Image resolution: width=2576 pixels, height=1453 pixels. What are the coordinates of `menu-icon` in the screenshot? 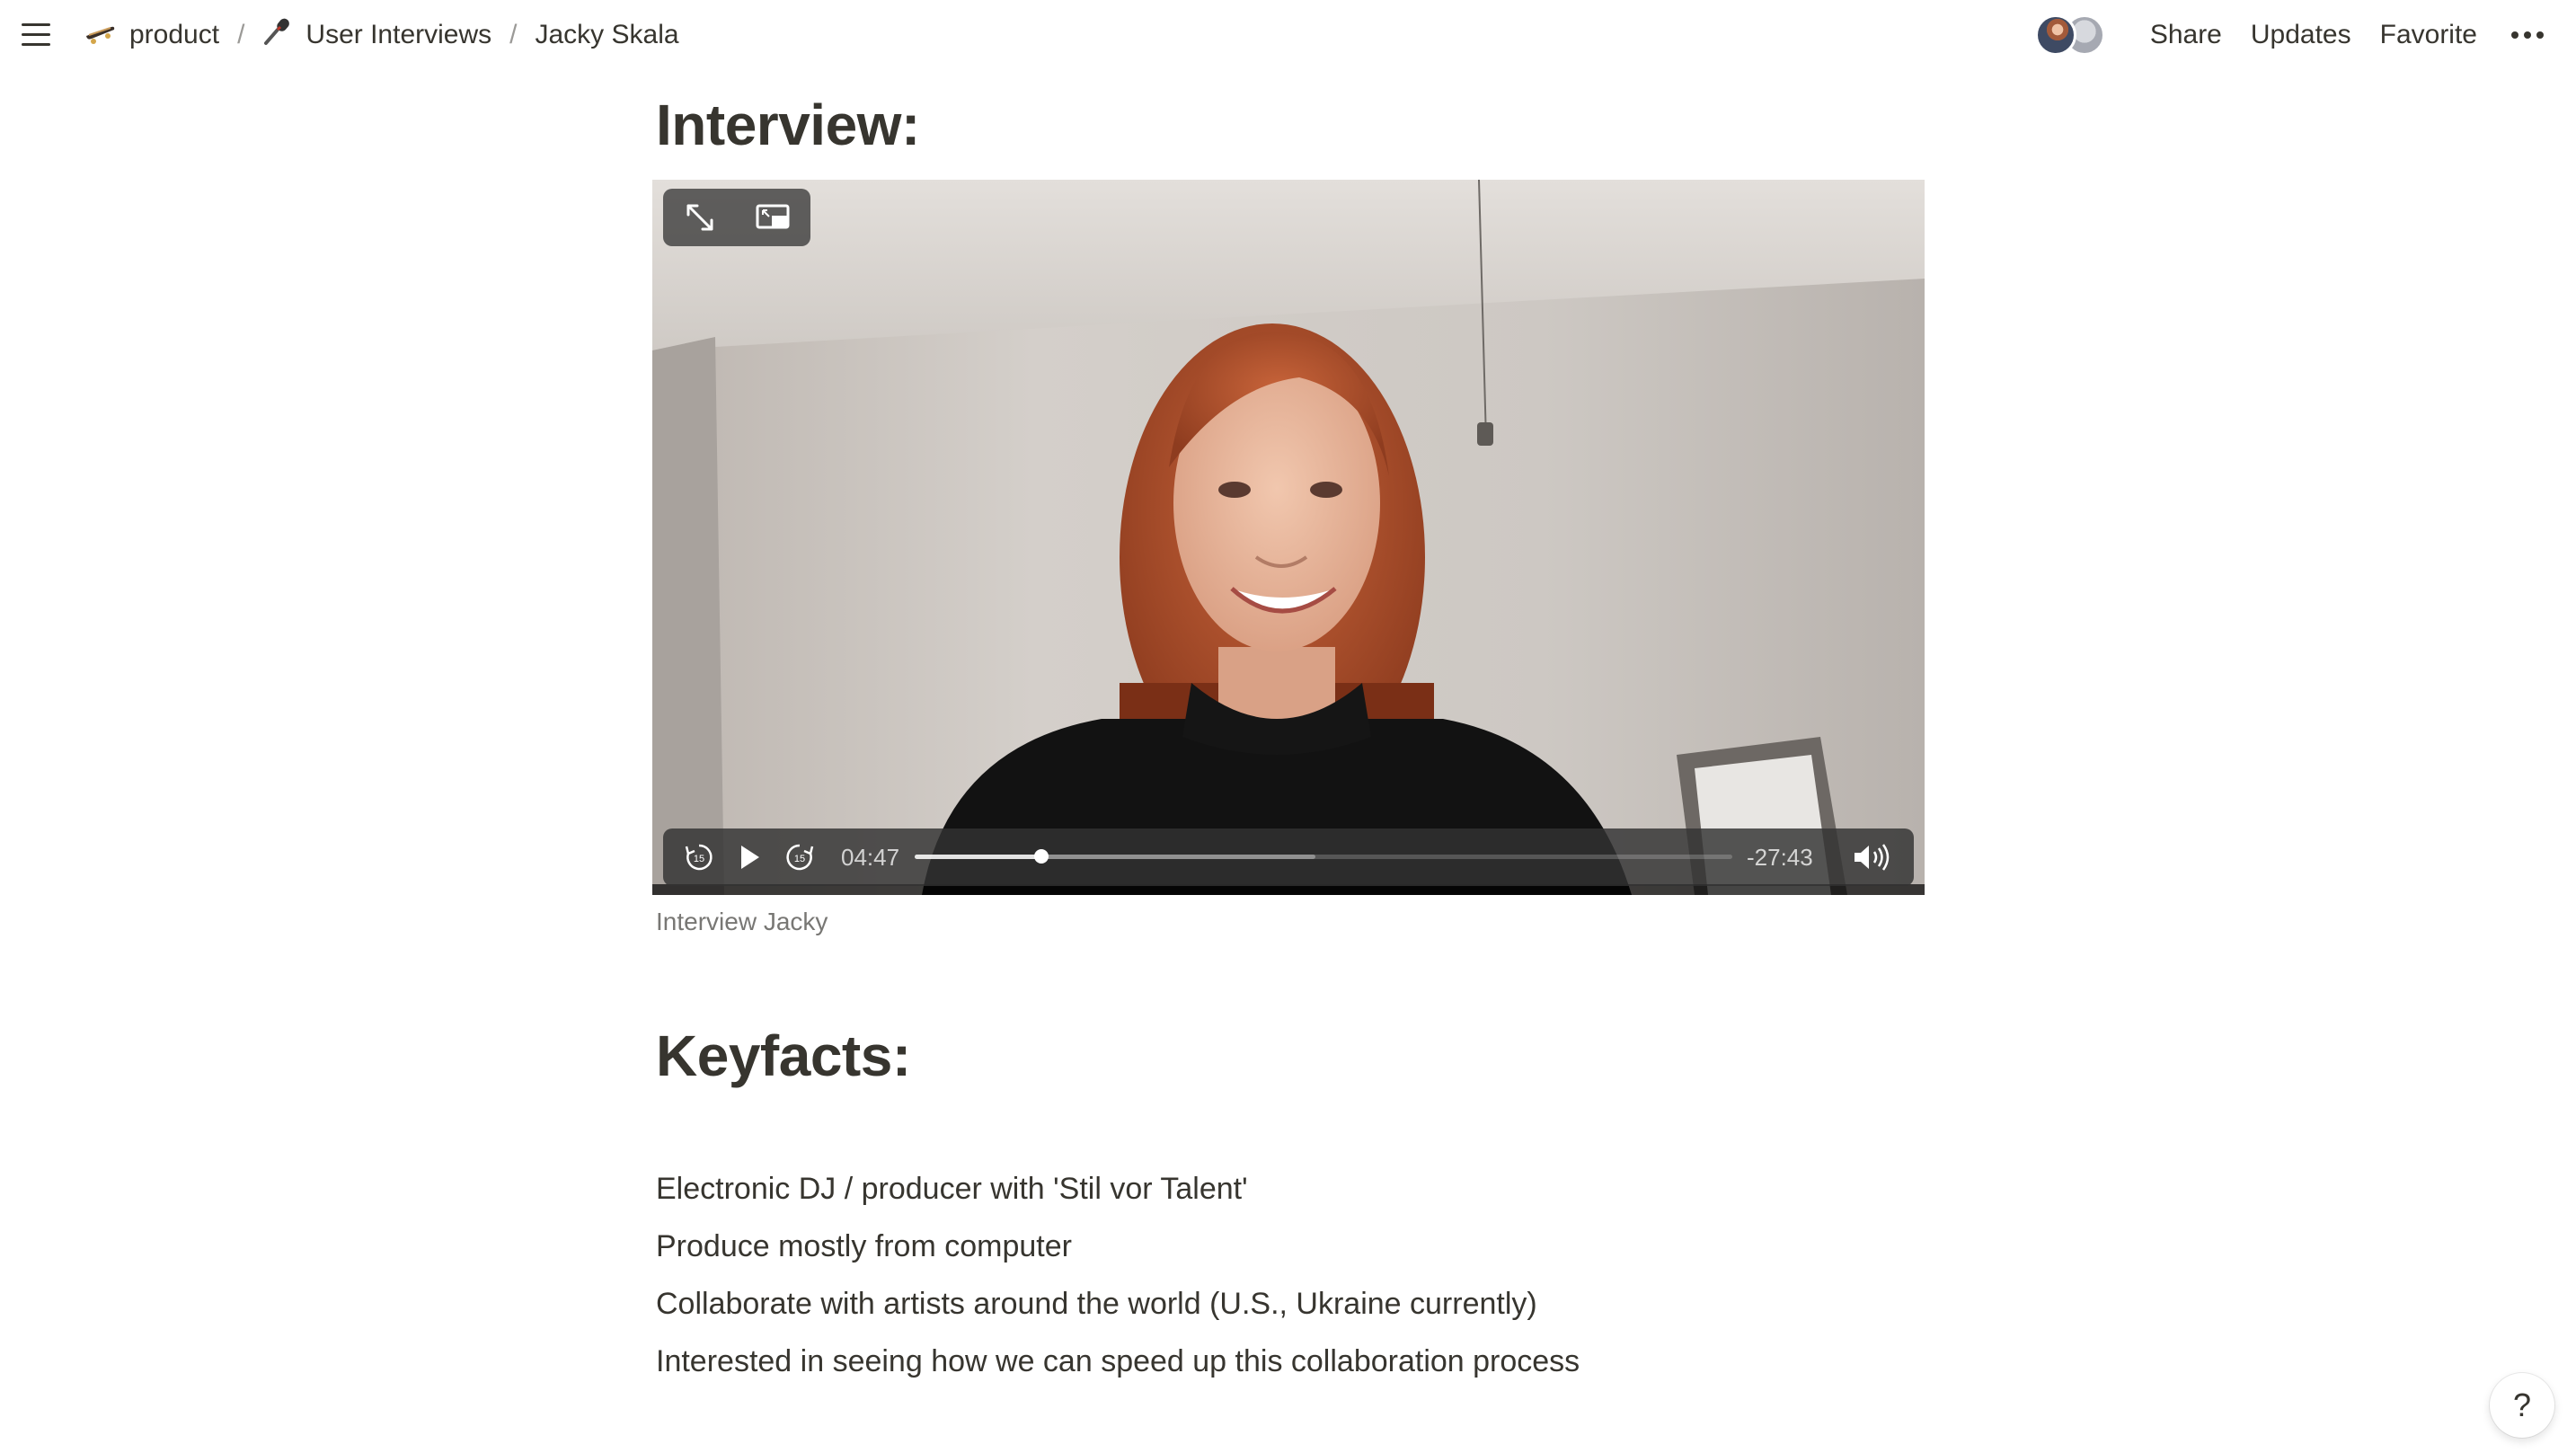 It's located at (36, 35).